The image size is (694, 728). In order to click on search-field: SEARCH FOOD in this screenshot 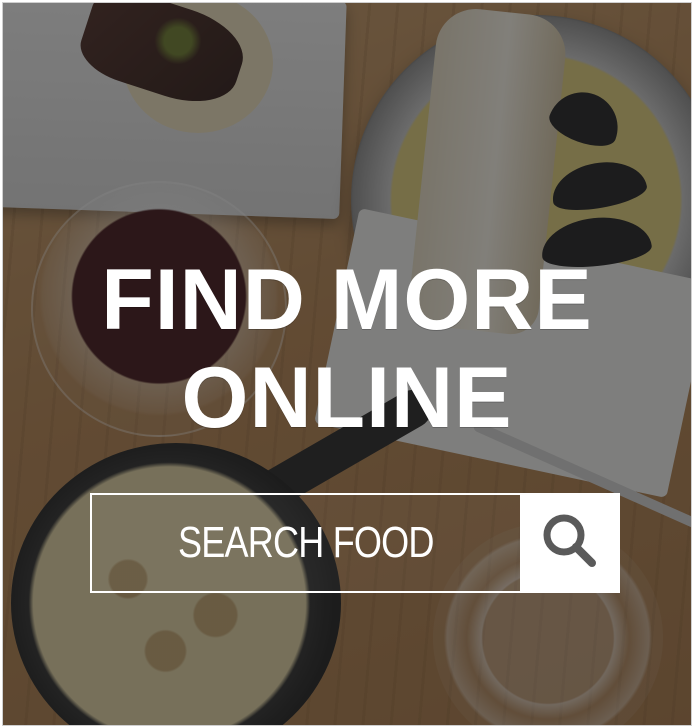, I will do `click(305, 543)`.